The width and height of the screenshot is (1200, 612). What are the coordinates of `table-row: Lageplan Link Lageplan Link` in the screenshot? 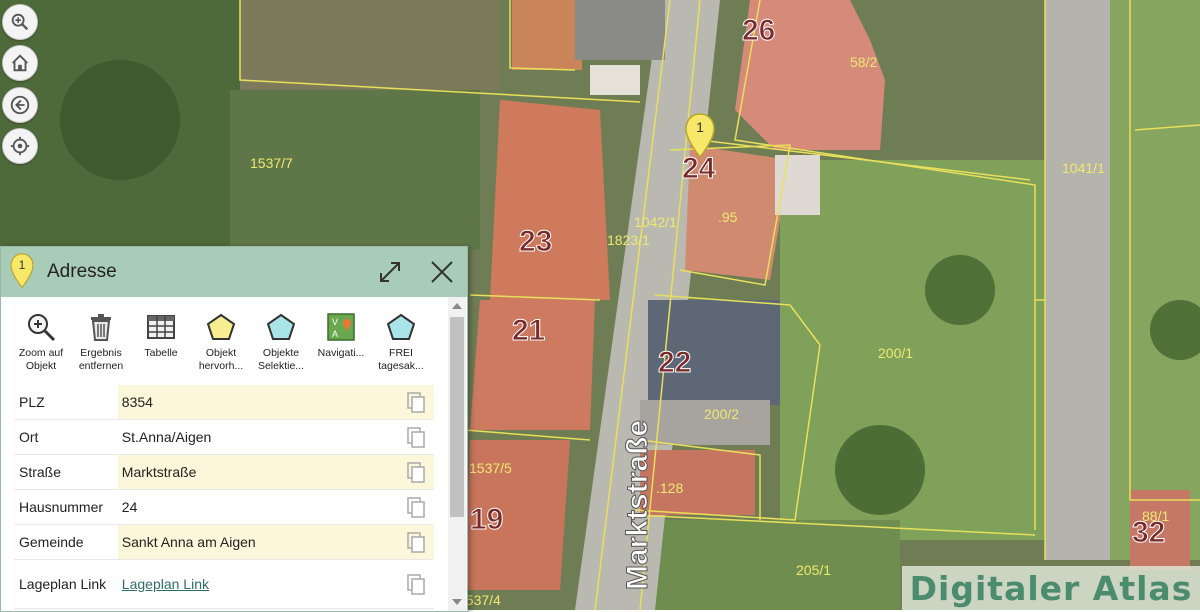 It's located at (224, 584).